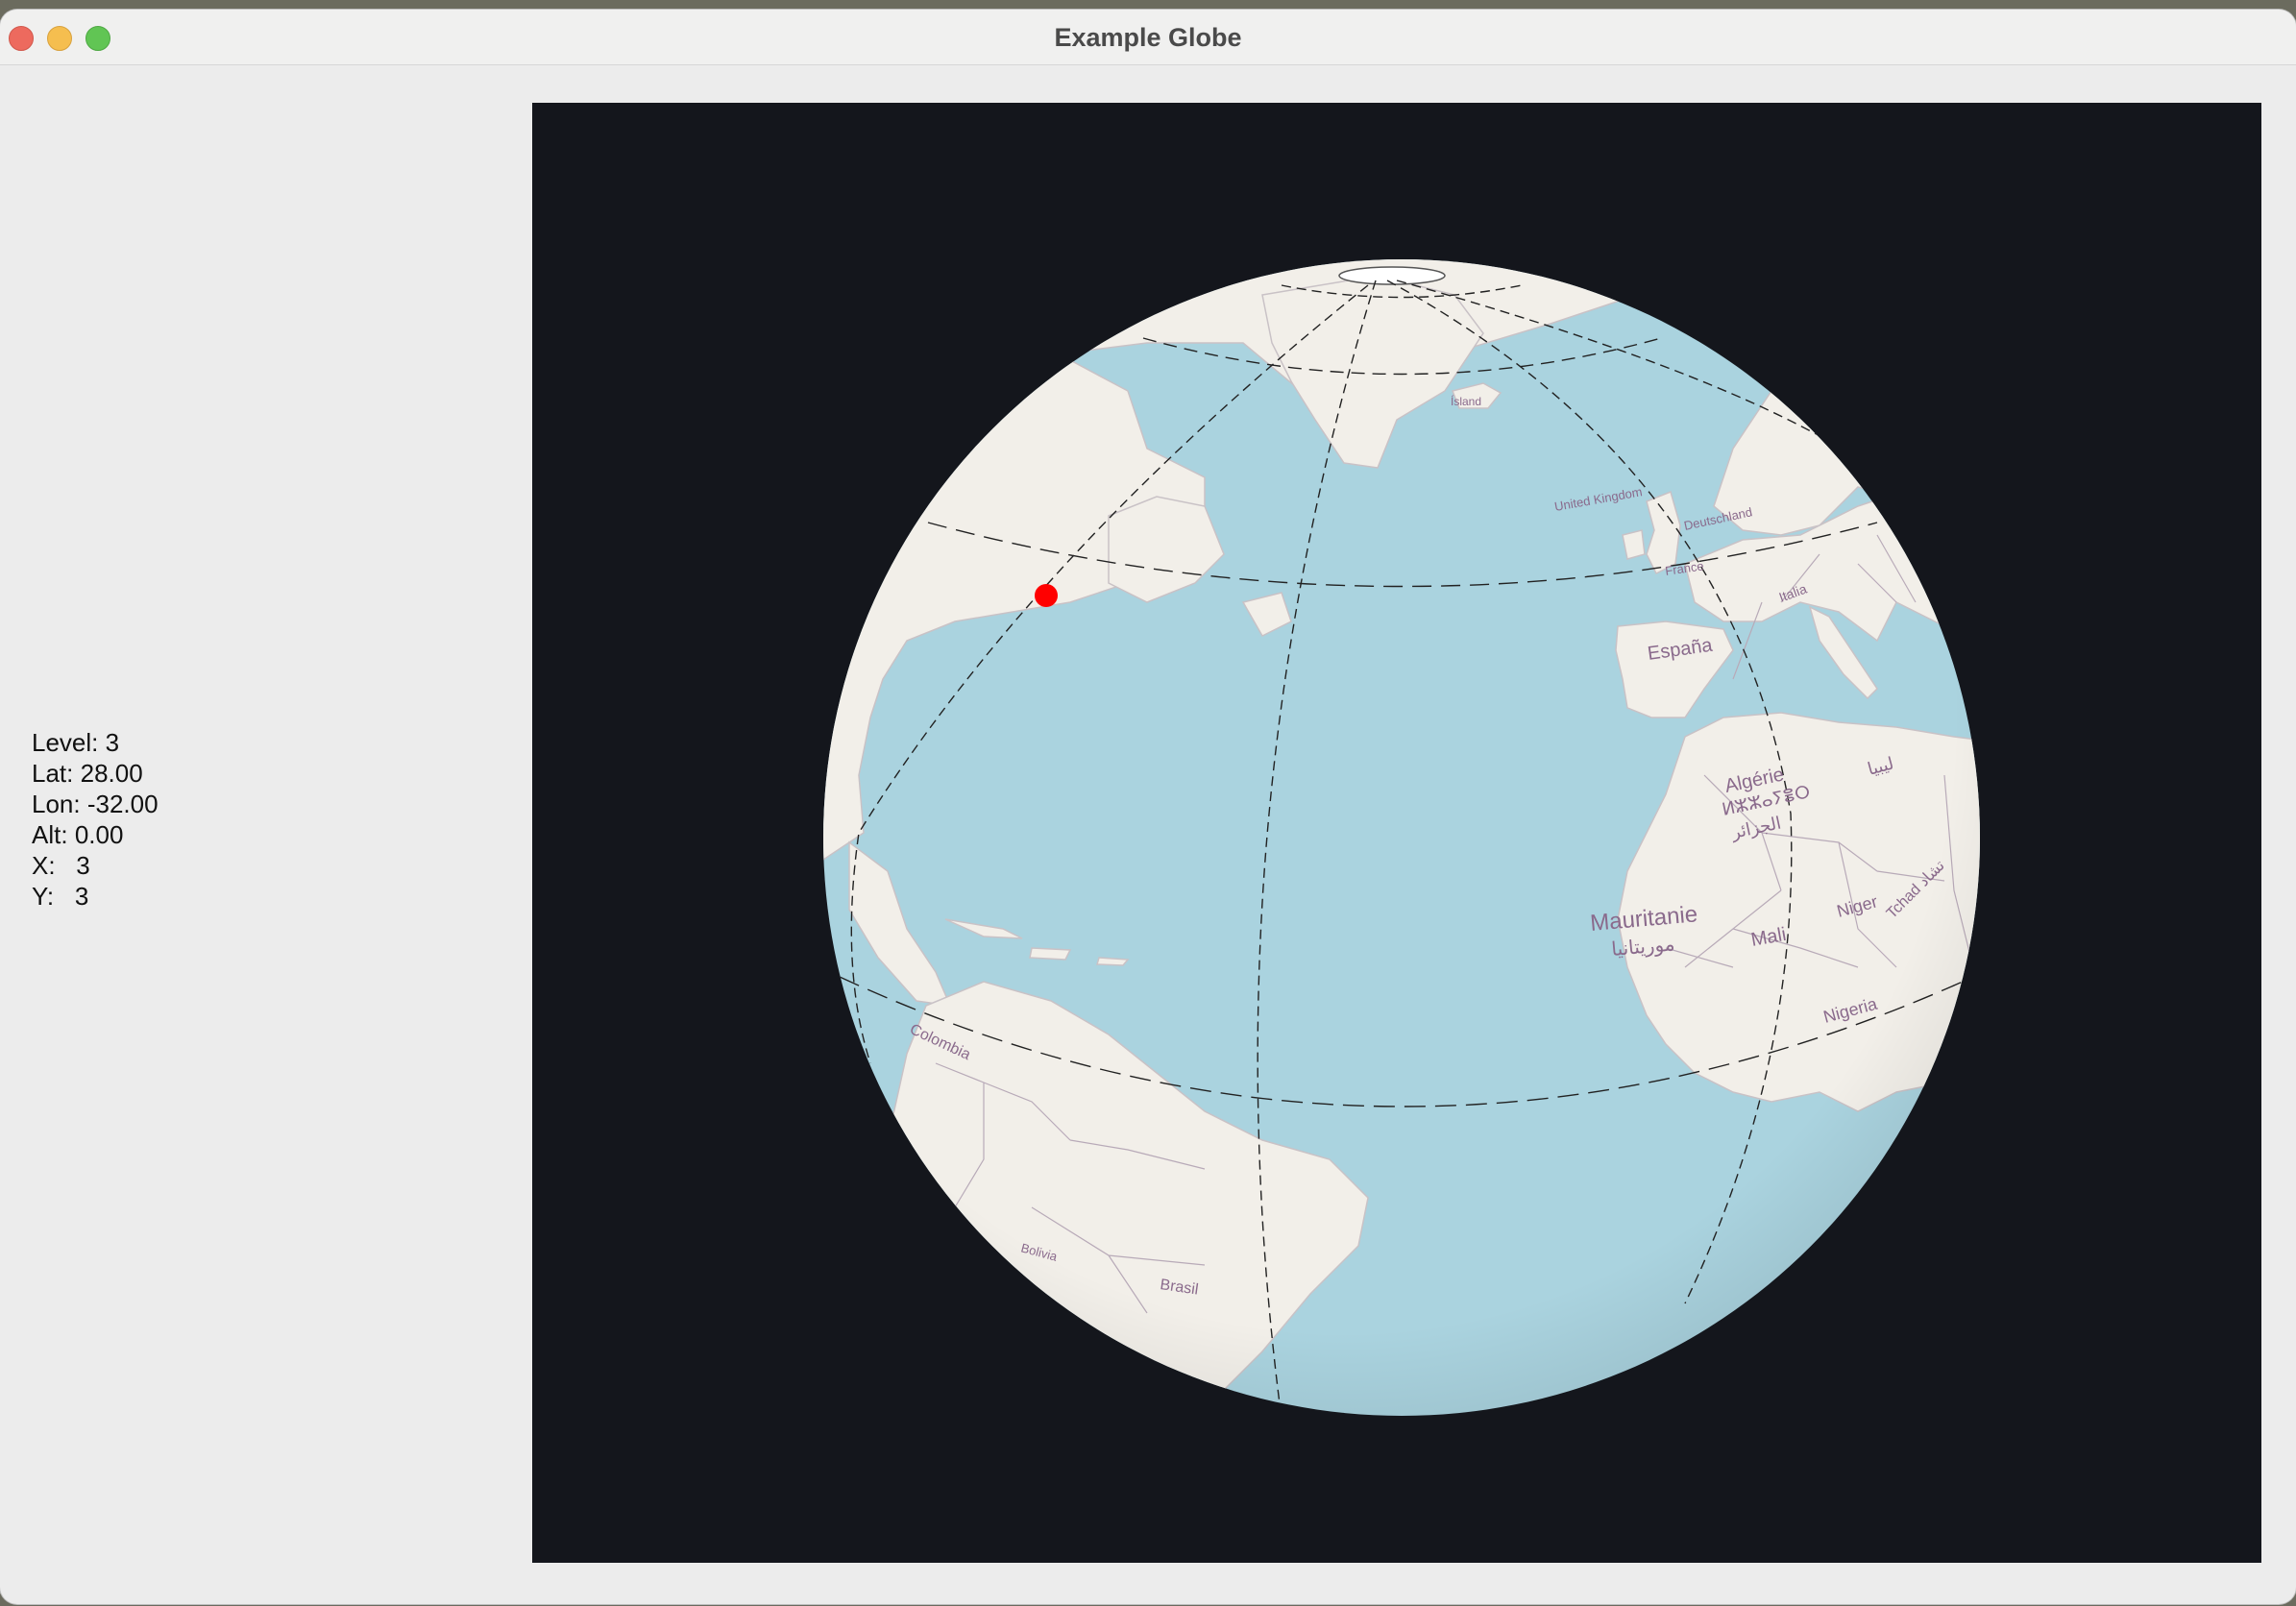  What do you see at coordinates (87, 773) in the screenshot?
I see `lat-readout: Lat: 28.00` at bounding box center [87, 773].